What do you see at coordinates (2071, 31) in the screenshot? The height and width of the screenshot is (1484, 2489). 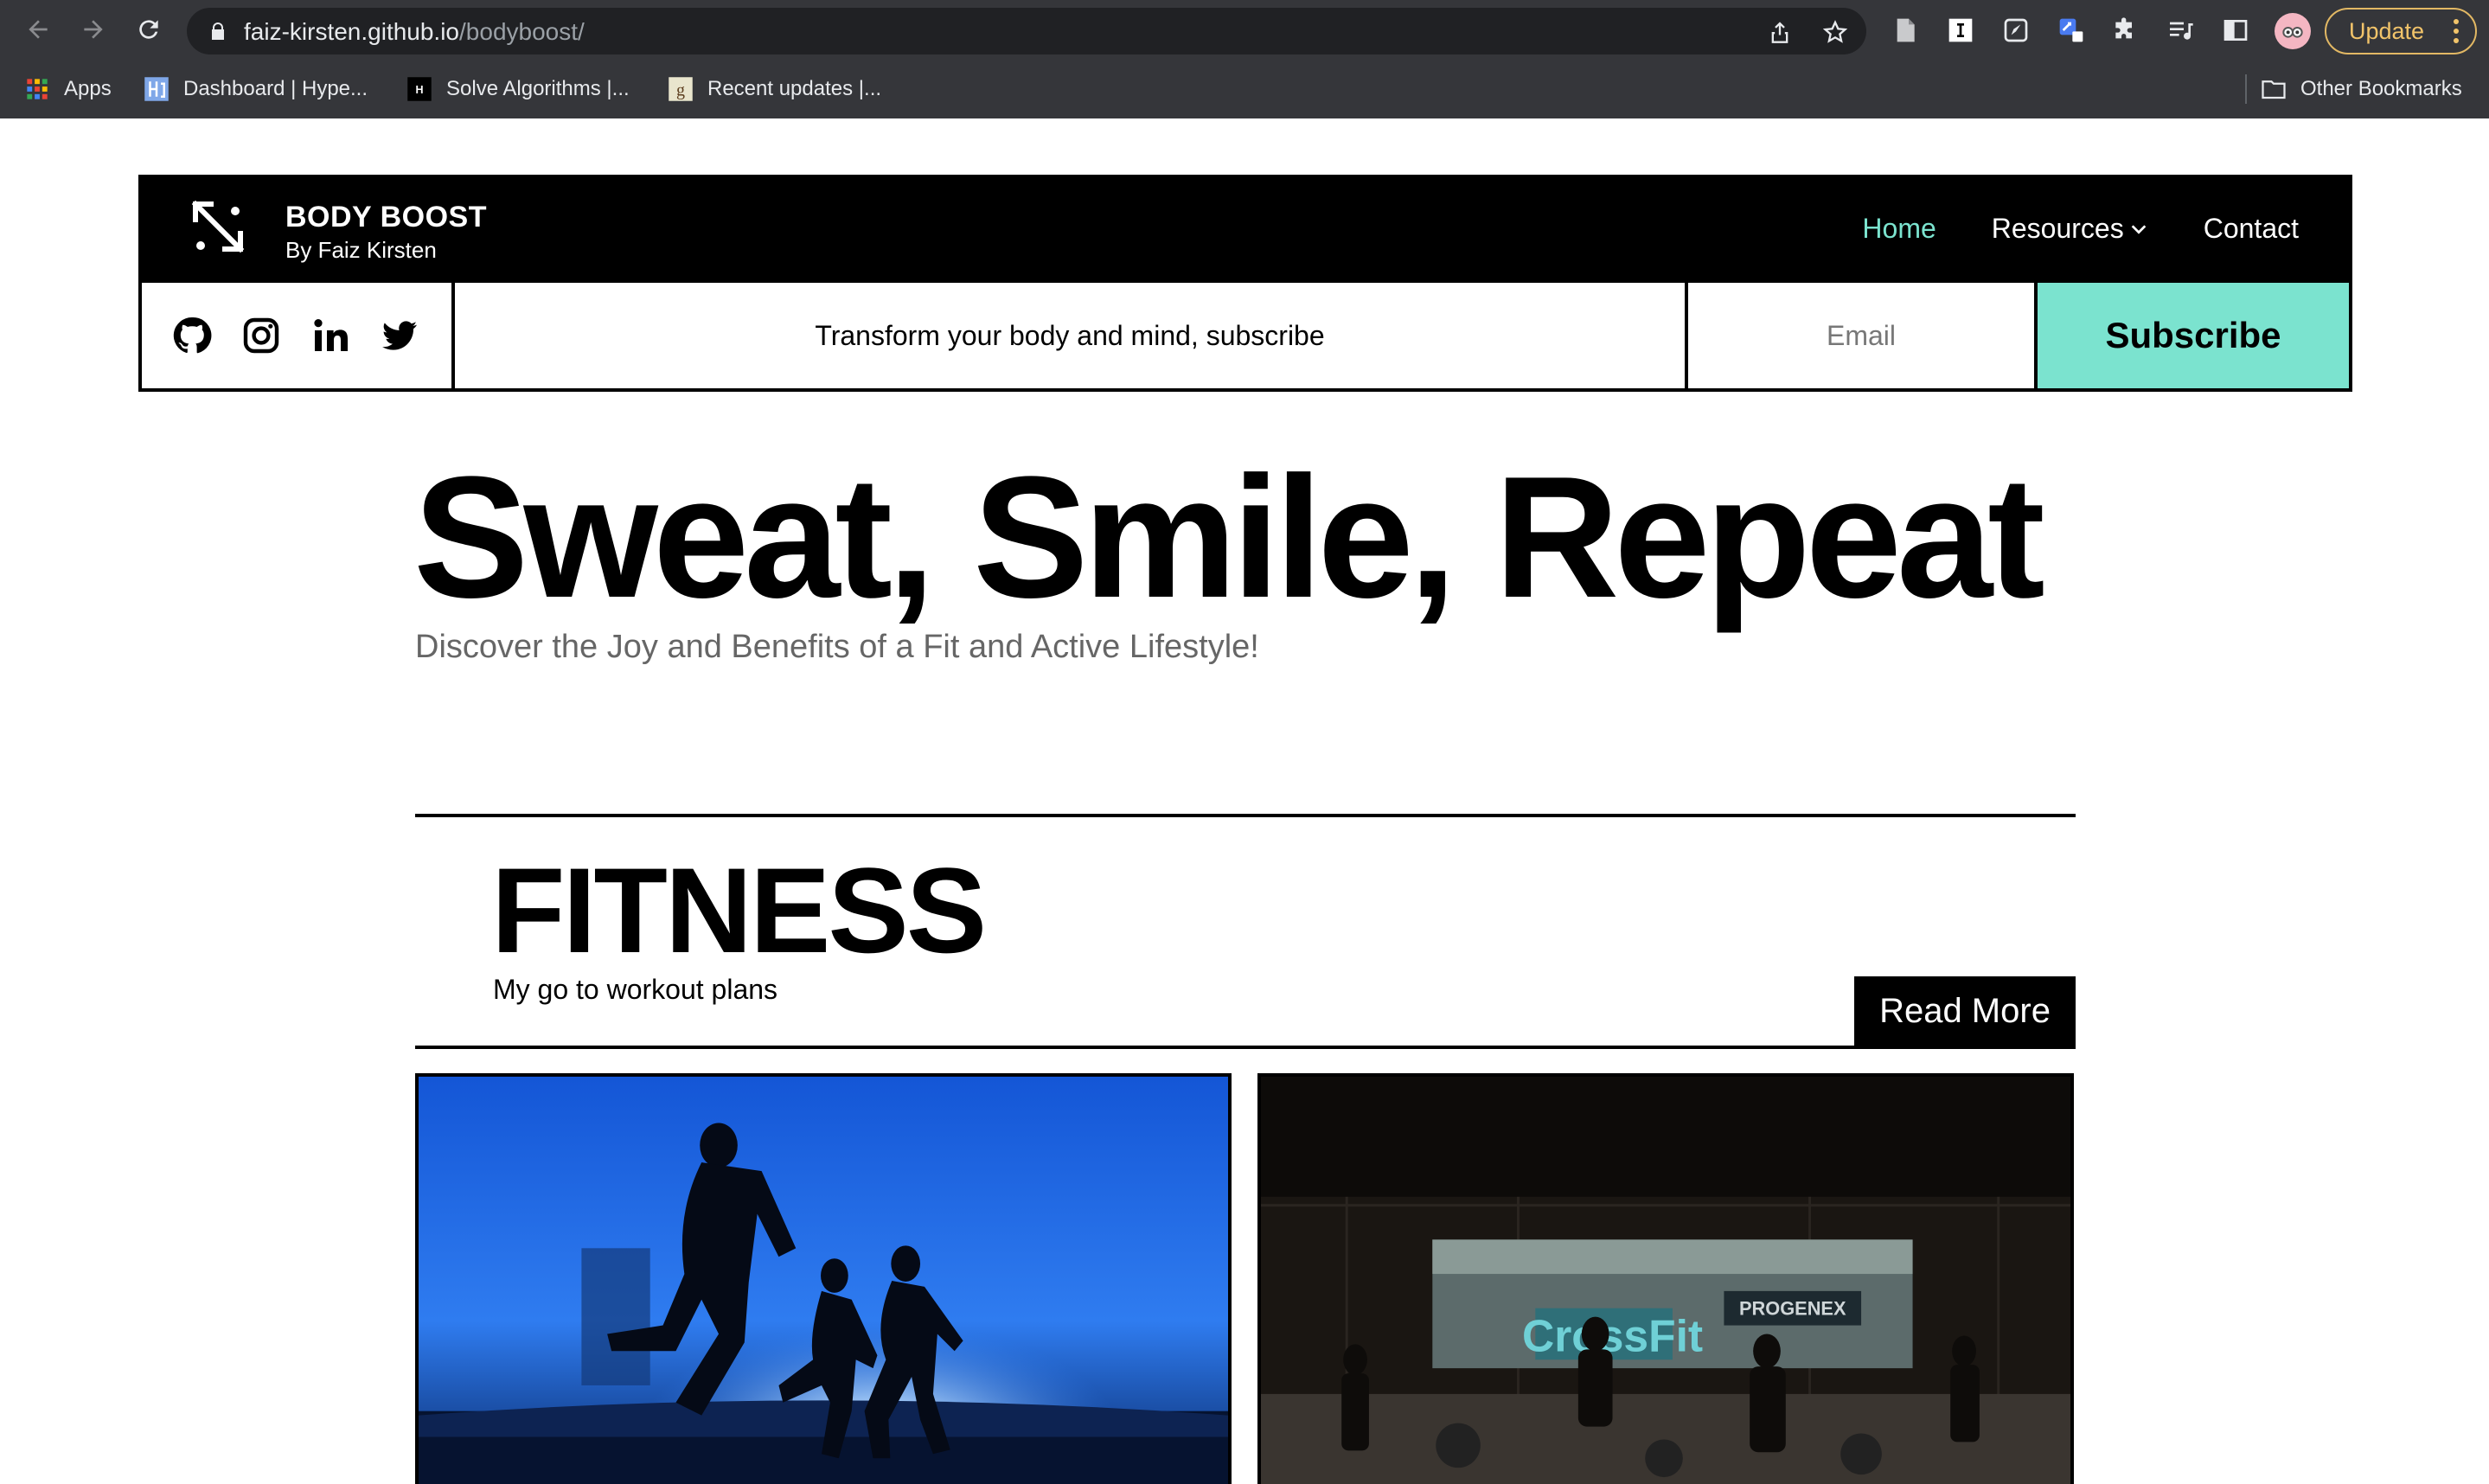 I see `translate-extension-icon` at bounding box center [2071, 31].